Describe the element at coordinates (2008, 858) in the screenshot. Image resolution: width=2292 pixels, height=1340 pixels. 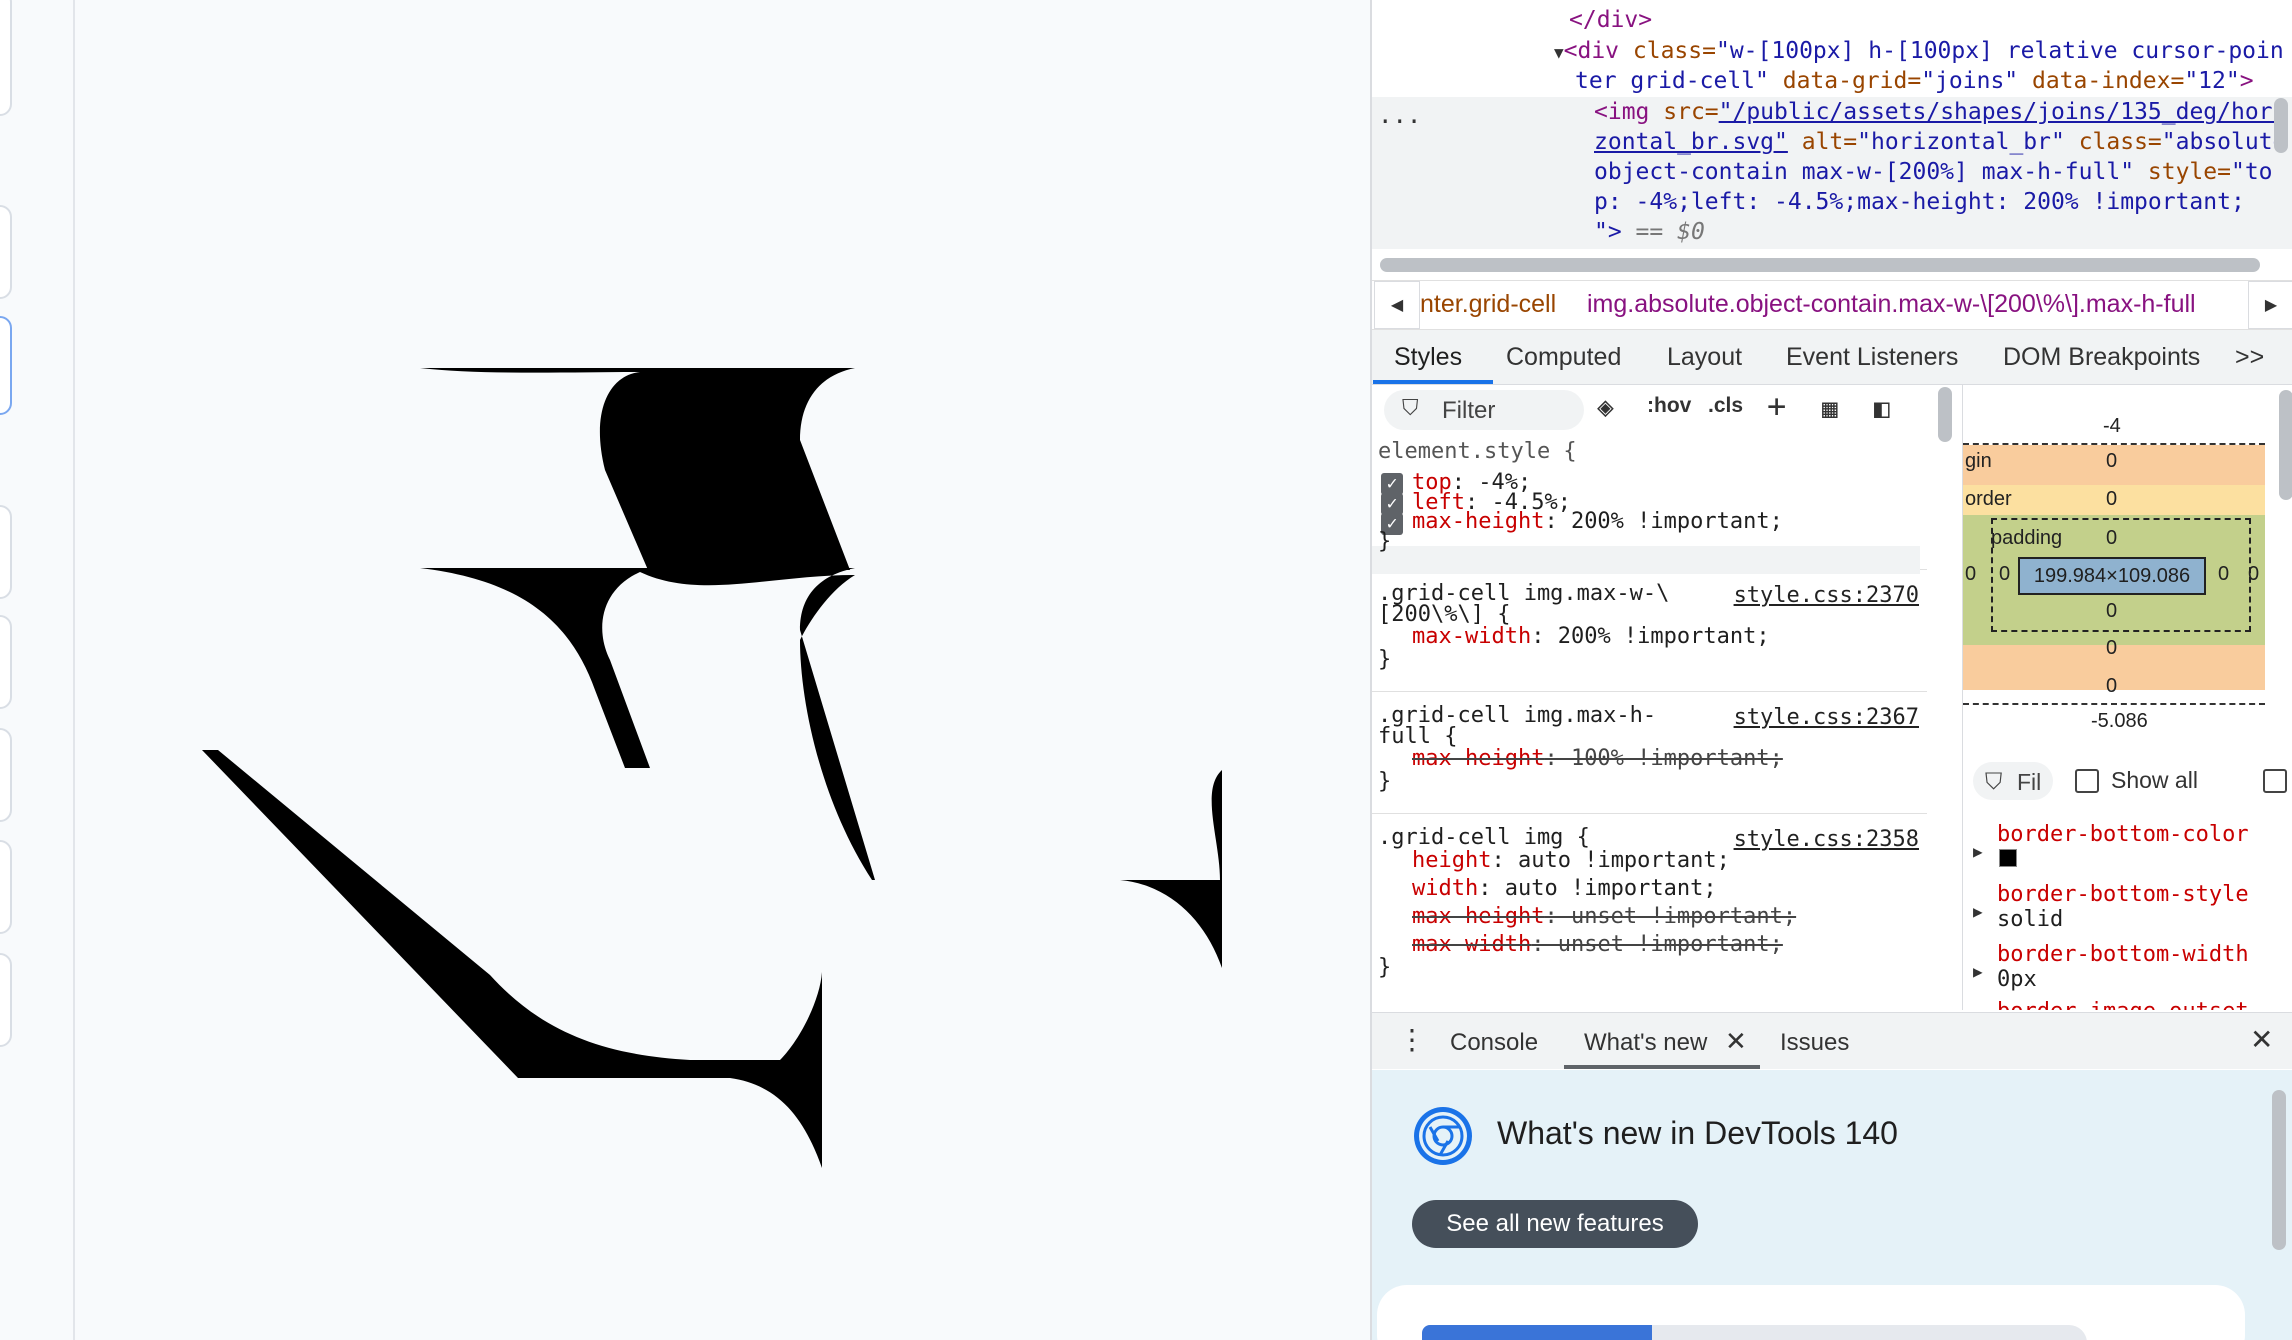
I see `color-swatch` at that location.